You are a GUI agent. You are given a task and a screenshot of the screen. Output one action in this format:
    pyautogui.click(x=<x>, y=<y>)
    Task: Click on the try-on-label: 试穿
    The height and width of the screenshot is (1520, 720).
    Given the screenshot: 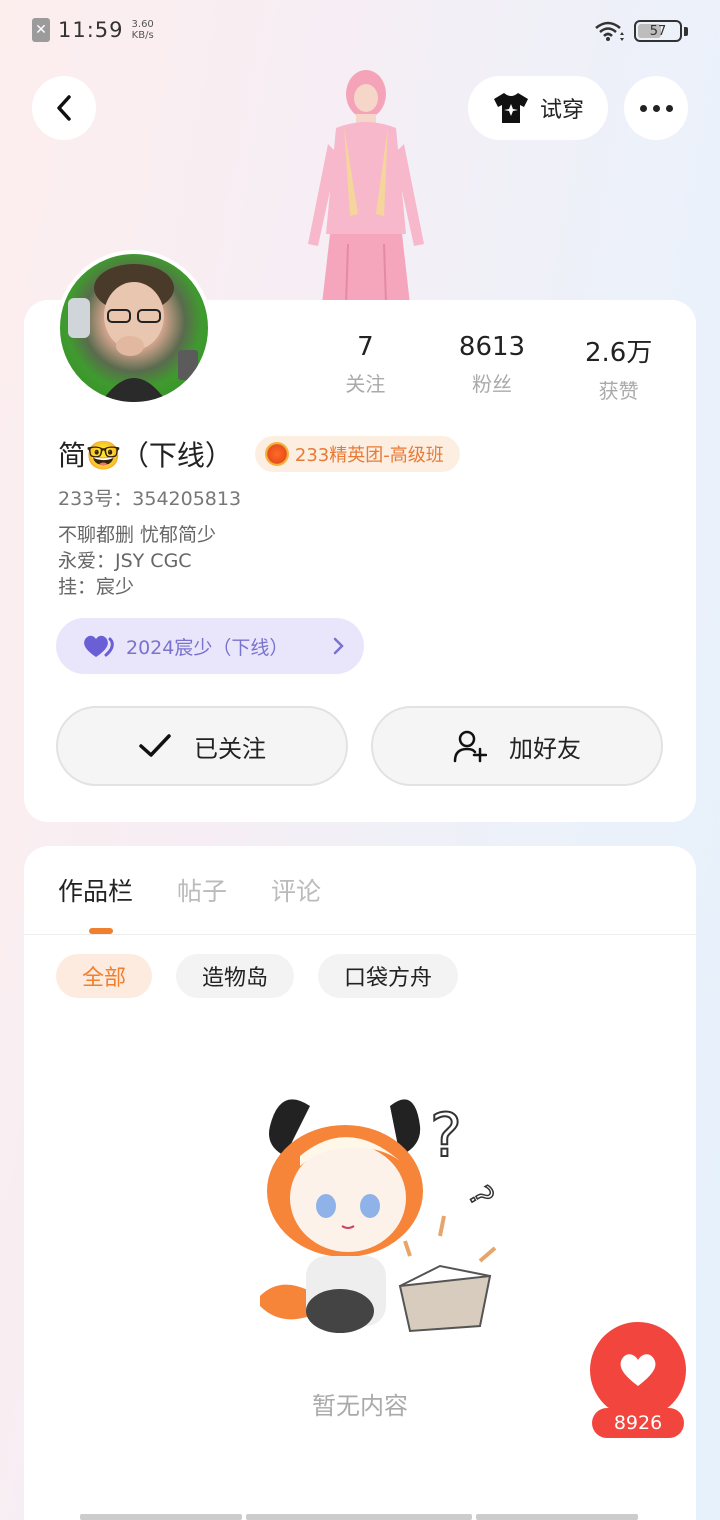 What is the action you would take?
    pyautogui.click(x=561, y=110)
    